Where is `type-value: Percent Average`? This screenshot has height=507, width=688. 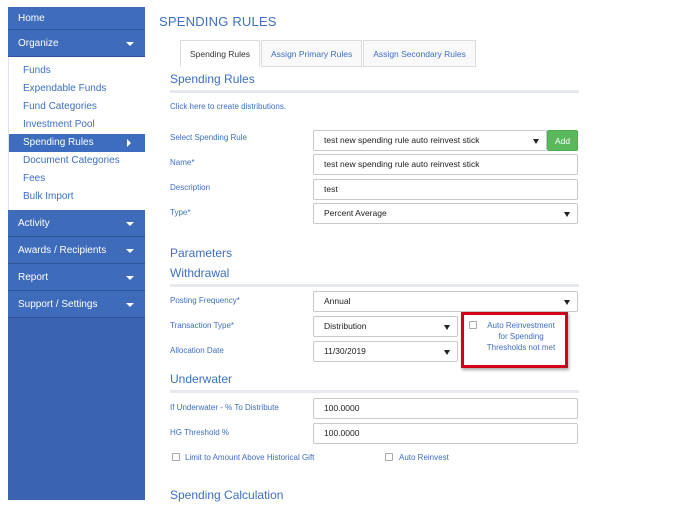 type-value: Percent Average is located at coordinates (355, 213).